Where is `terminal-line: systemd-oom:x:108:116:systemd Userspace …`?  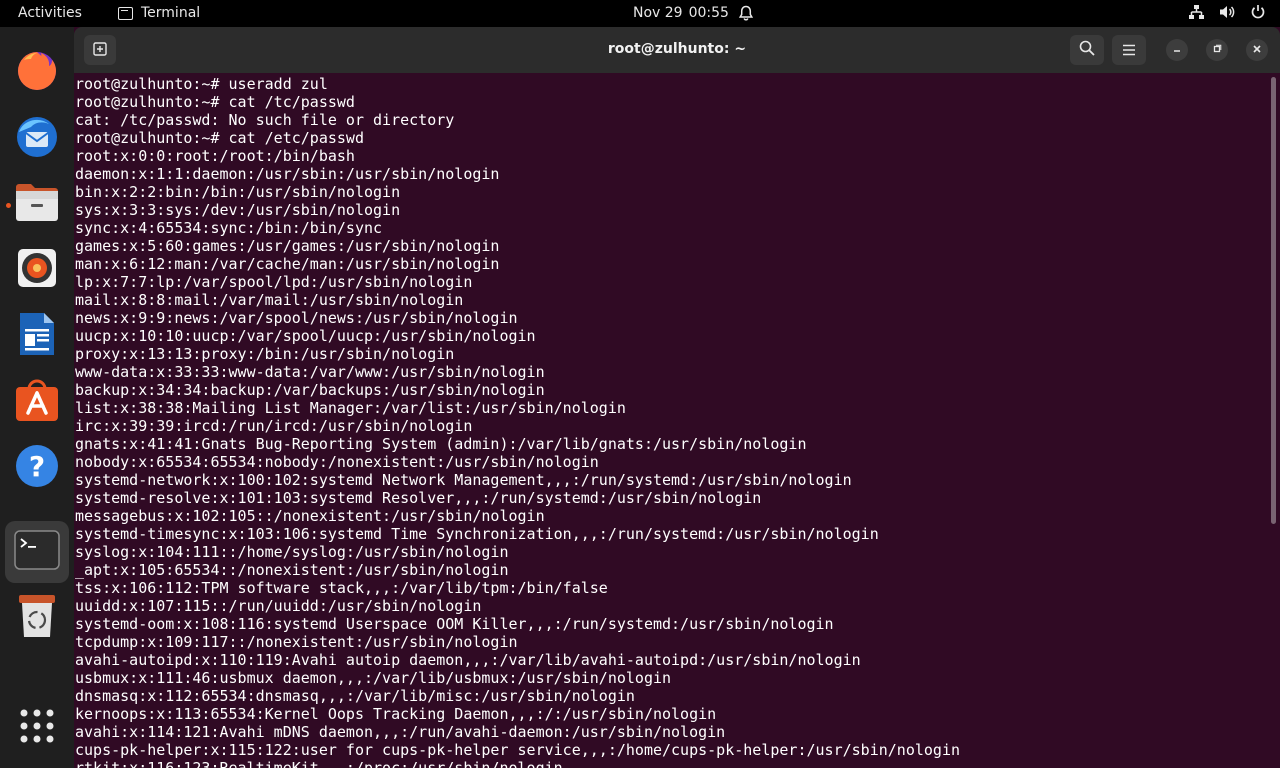
terminal-line: systemd-oom:x:108:116:systemd Userspace … is located at coordinates (454, 624).